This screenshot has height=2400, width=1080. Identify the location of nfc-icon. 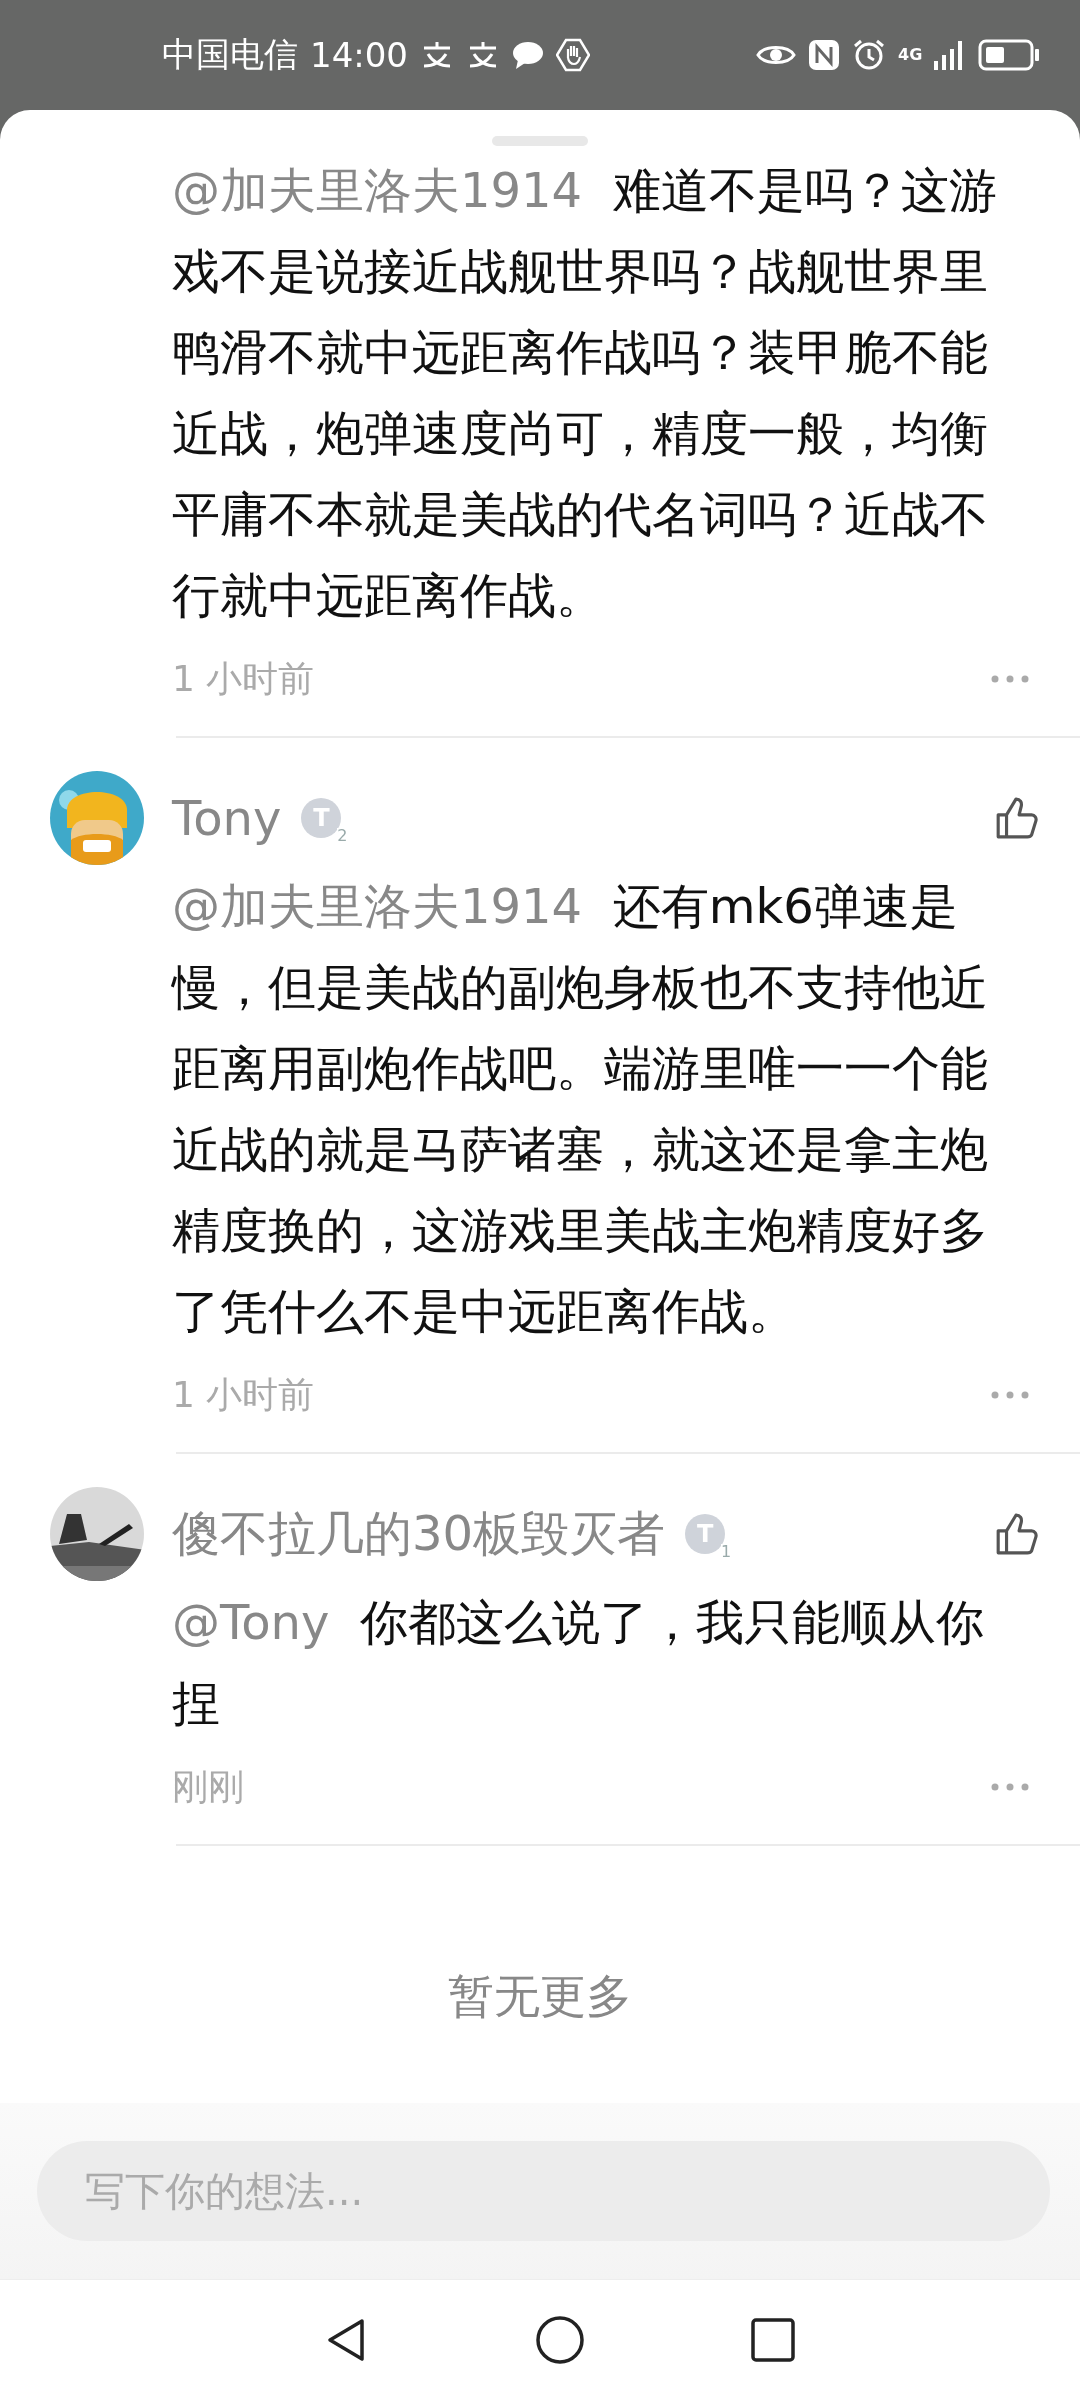
(824, 55).